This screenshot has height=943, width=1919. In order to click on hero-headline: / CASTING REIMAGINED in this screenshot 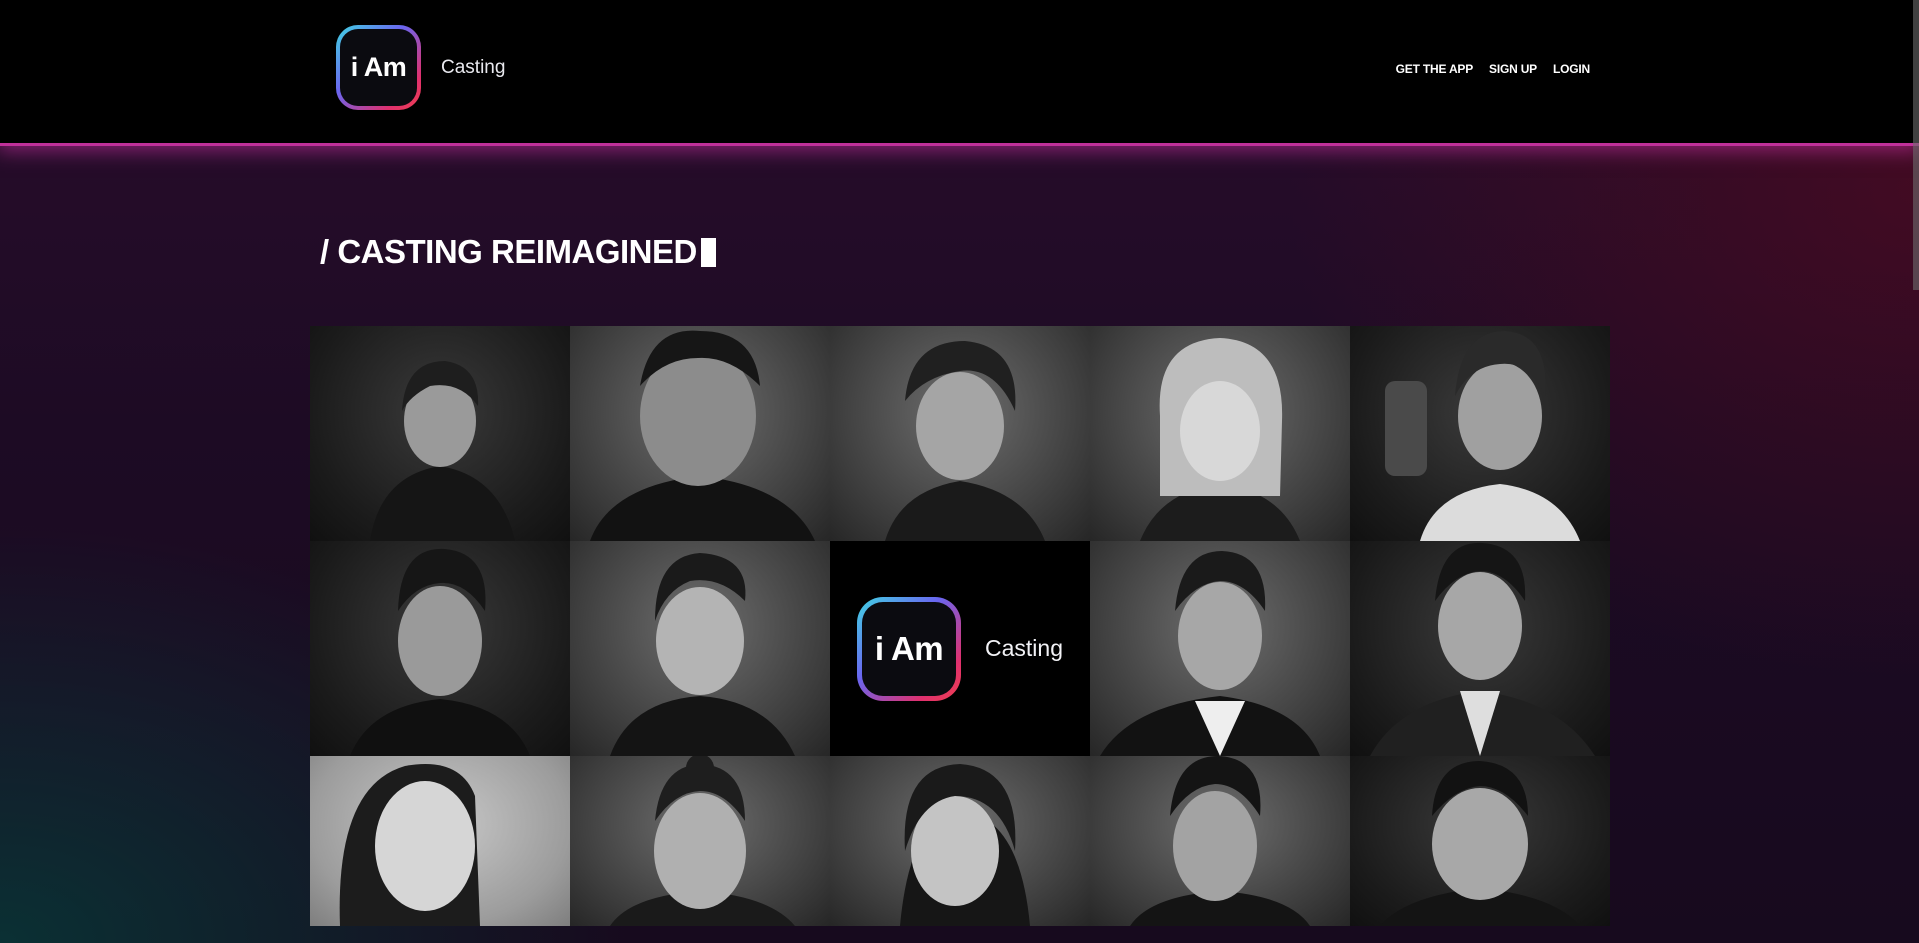, I will do `click(518, 252)`.